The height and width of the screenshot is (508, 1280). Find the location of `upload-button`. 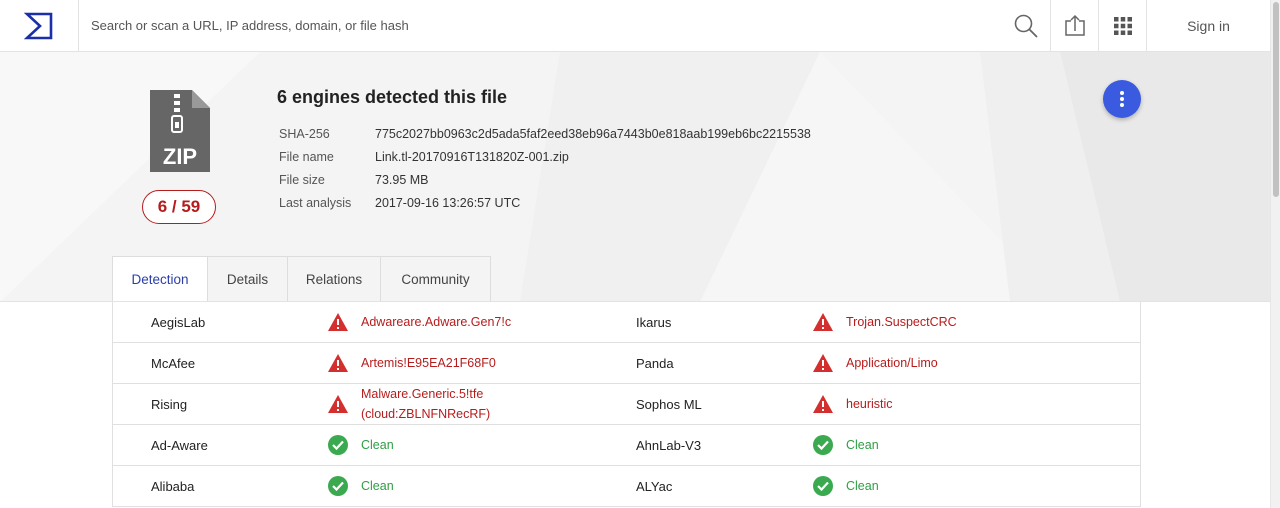

upload-button is located at coordinates (1074, 25).